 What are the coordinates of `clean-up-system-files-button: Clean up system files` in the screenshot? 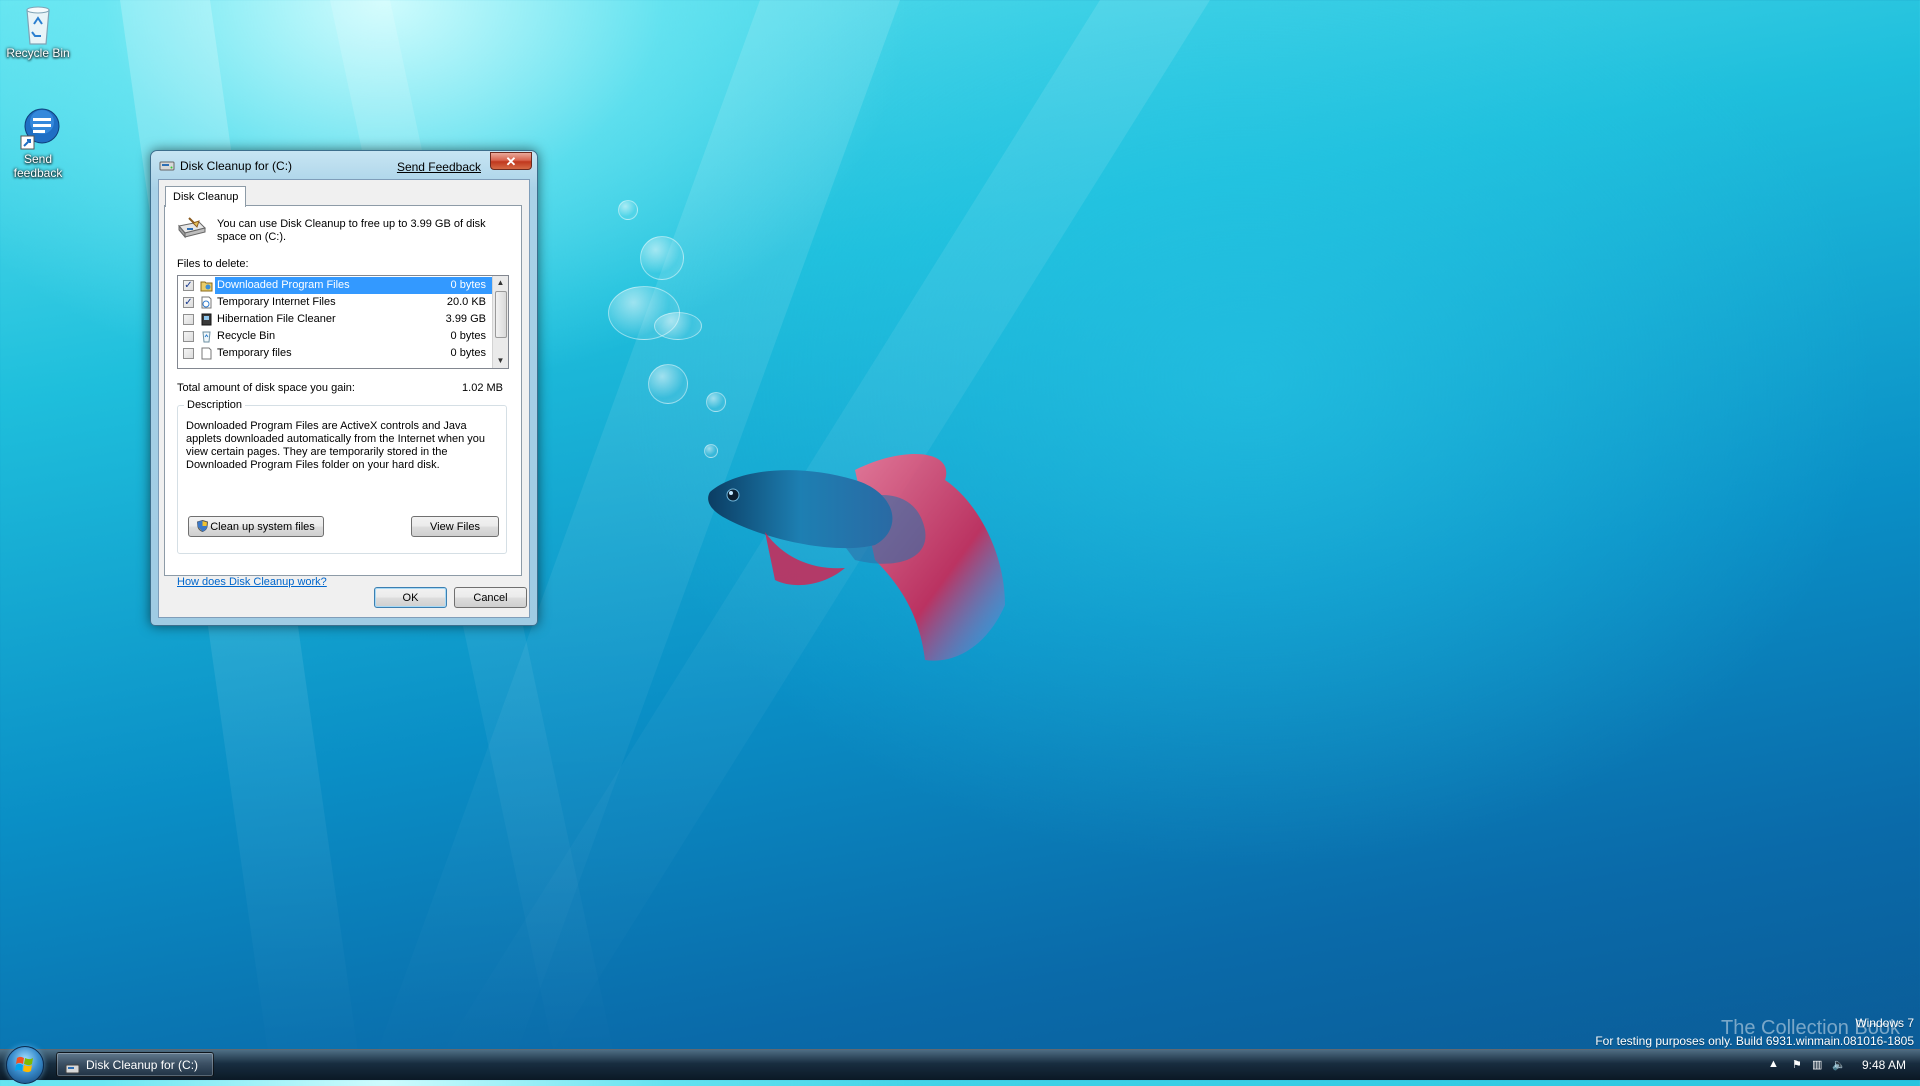 It's located at (256, 526).